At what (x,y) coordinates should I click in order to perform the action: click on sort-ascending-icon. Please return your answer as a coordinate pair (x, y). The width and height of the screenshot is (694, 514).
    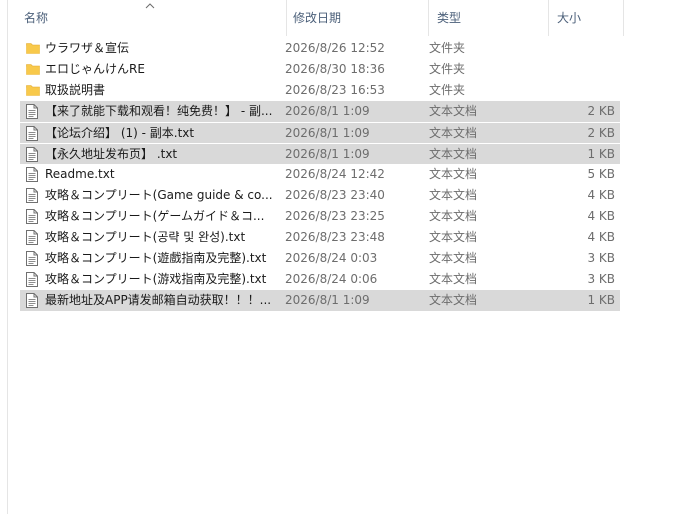
    Looking at the image, I should click on (150, 6).